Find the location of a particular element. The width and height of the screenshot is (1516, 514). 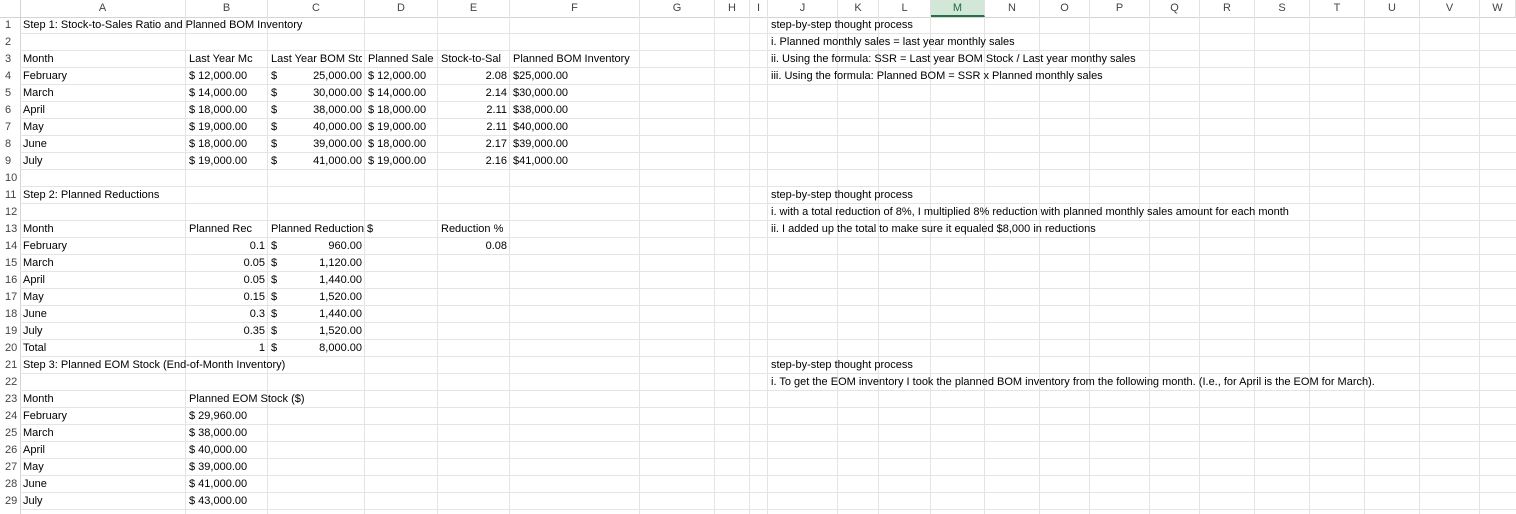

number-cell: 2.14 is located at coordinates (474, 93).